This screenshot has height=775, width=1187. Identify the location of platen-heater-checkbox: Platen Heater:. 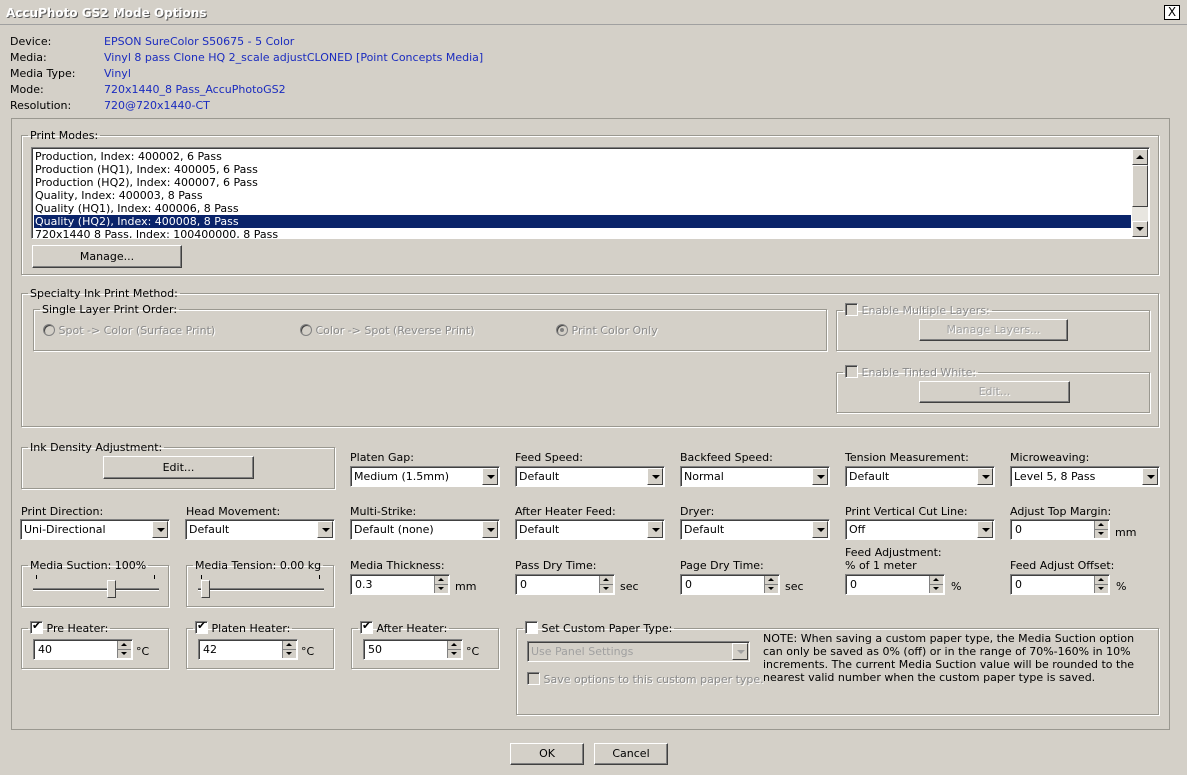
(242, 627).